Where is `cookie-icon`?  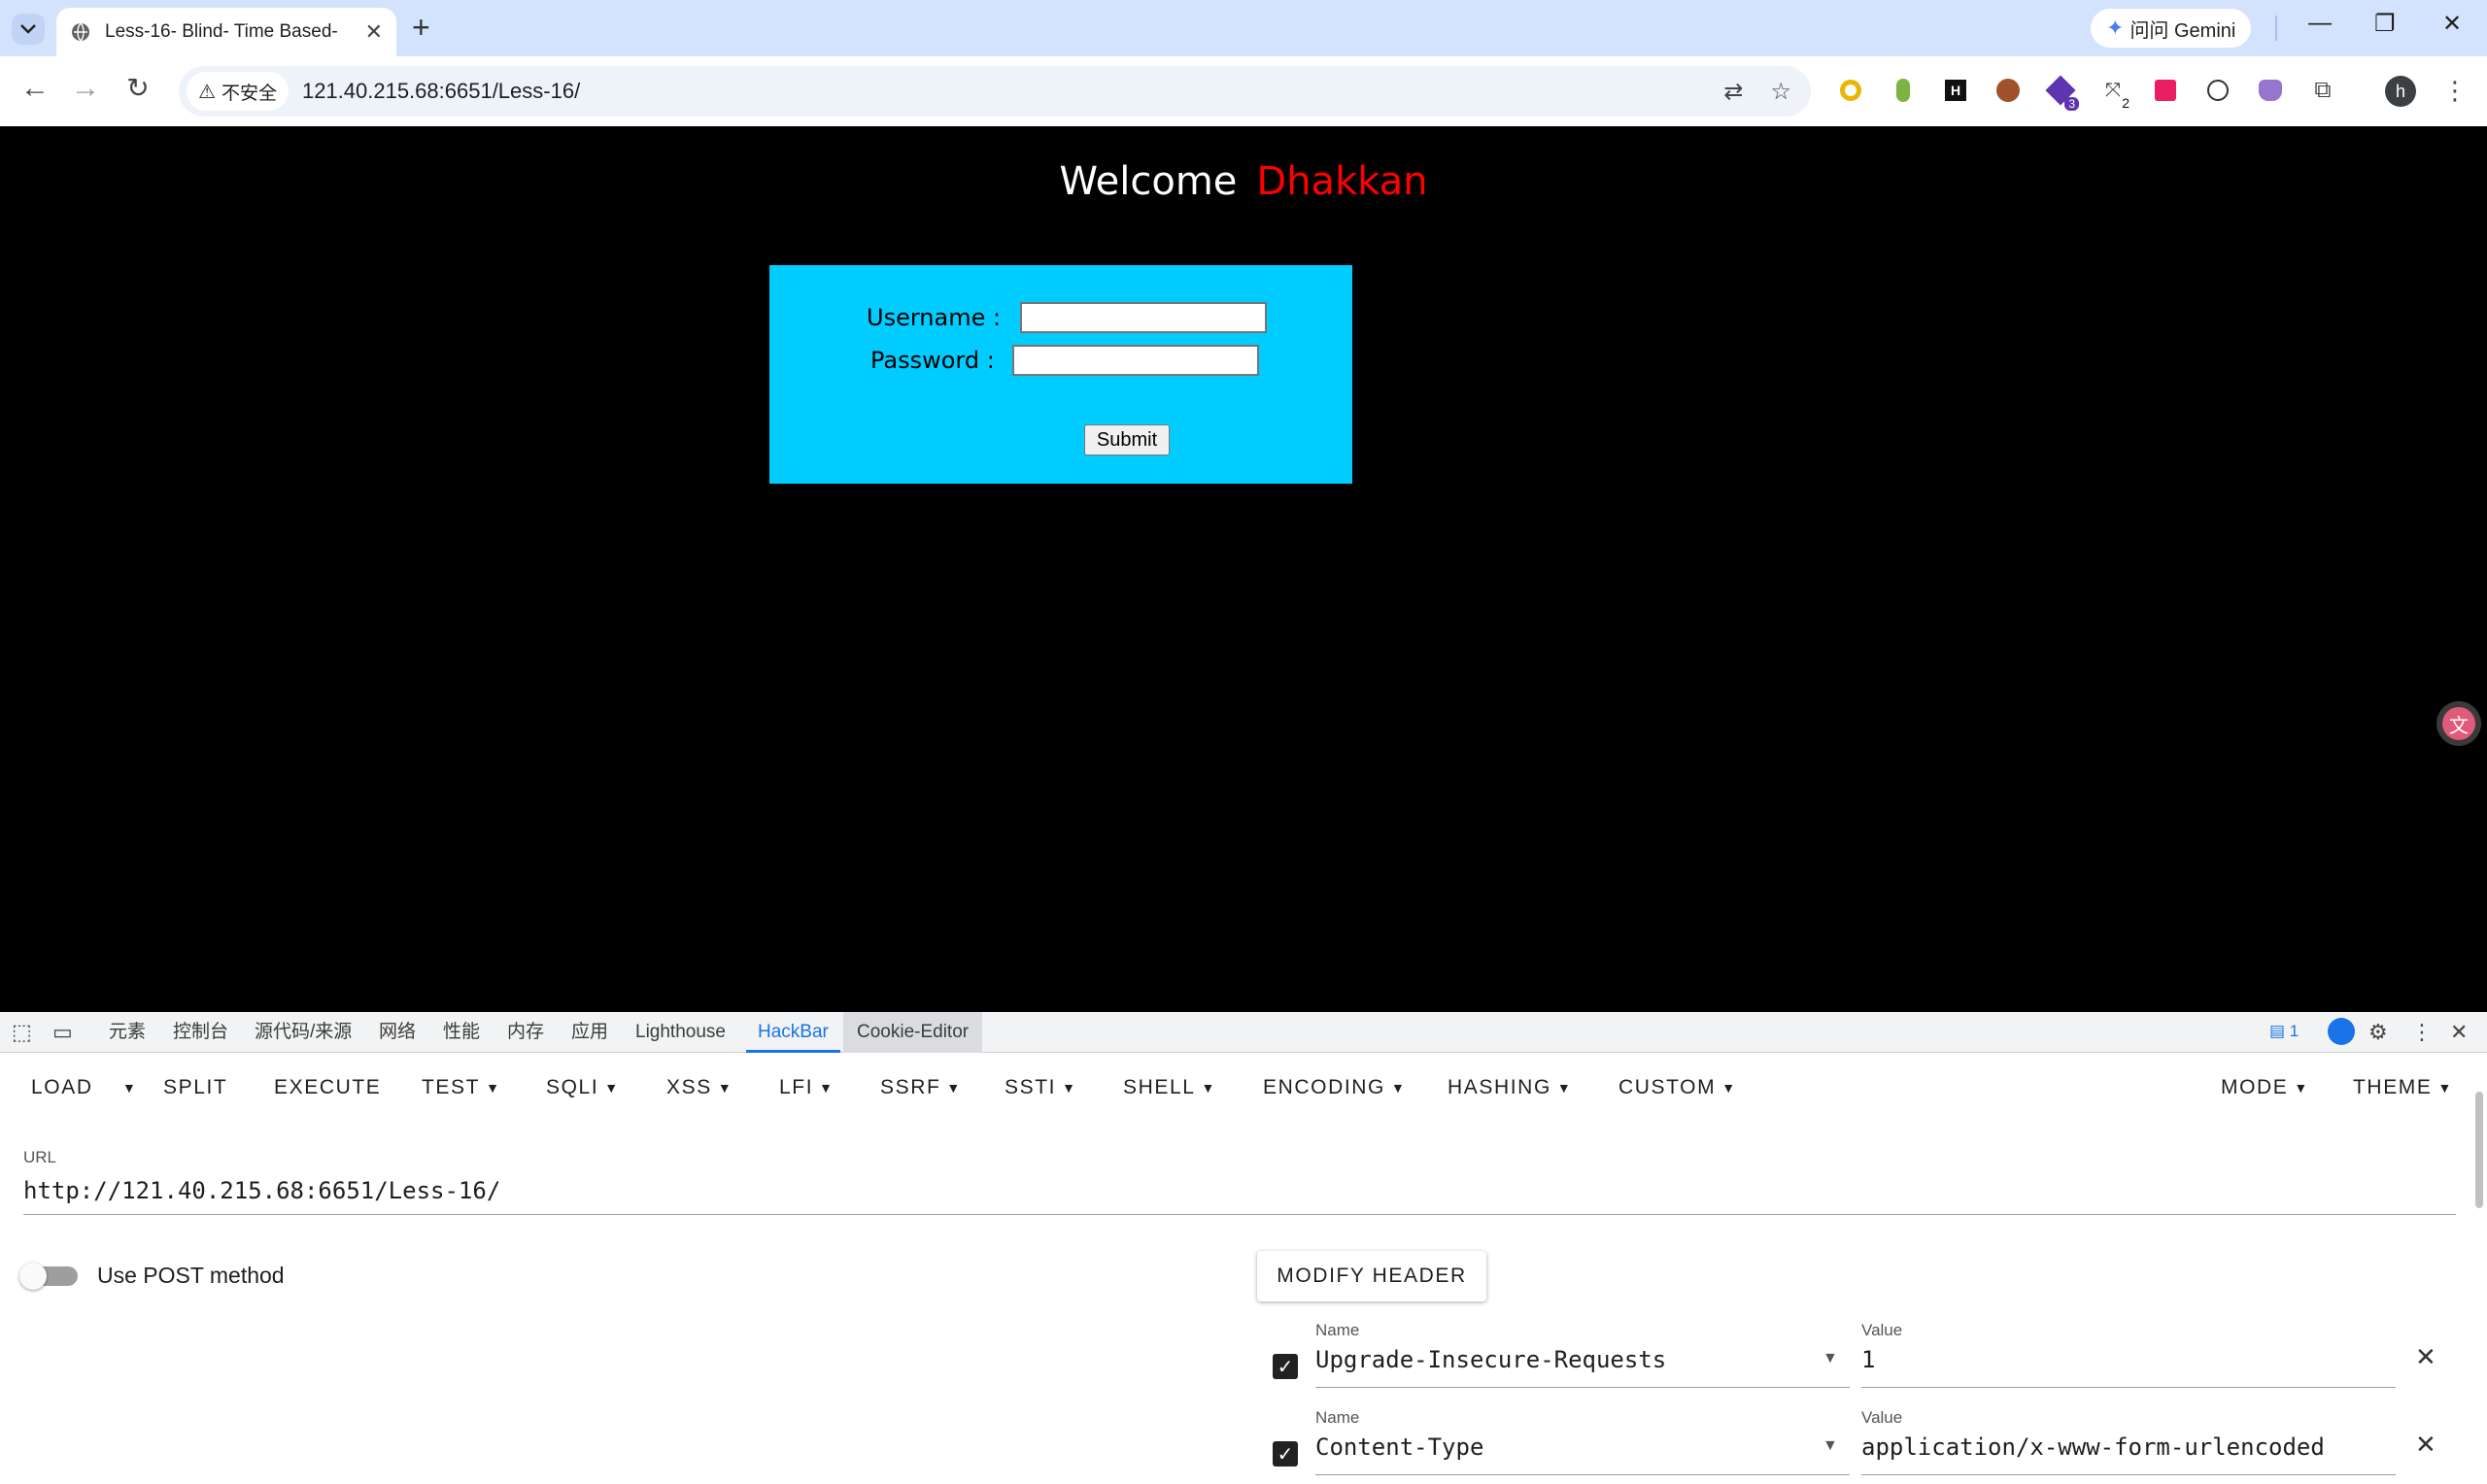
cookie-icon is located at coordinates (2008, 90).